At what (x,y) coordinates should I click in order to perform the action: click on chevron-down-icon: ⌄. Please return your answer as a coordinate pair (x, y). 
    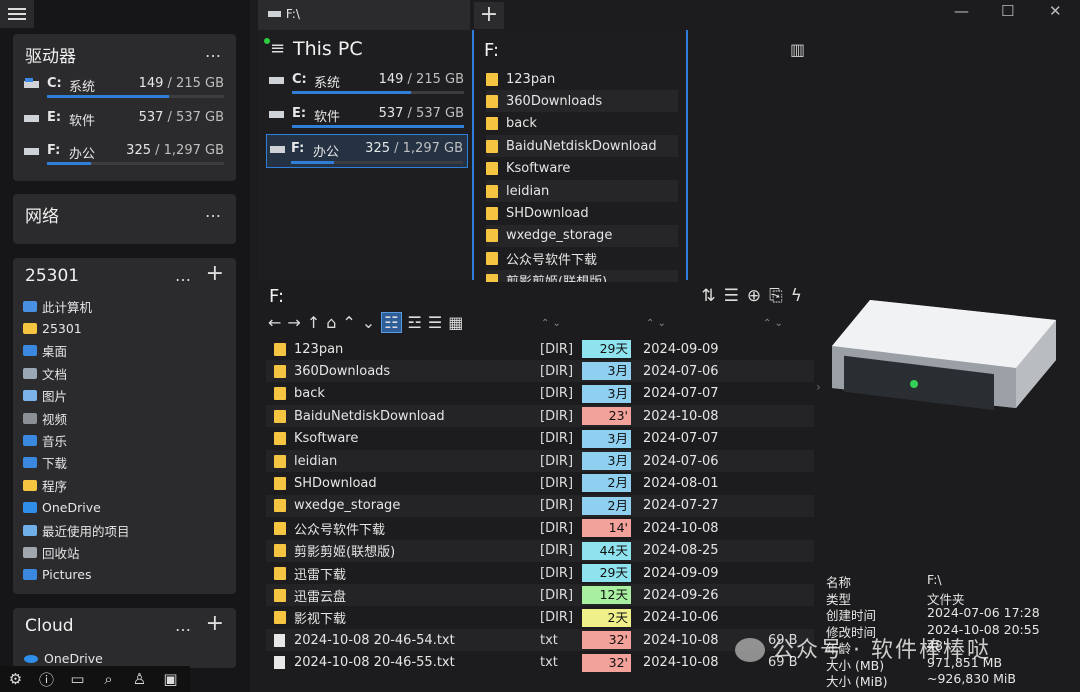
    Looking at the image, I should click on (368, 322).